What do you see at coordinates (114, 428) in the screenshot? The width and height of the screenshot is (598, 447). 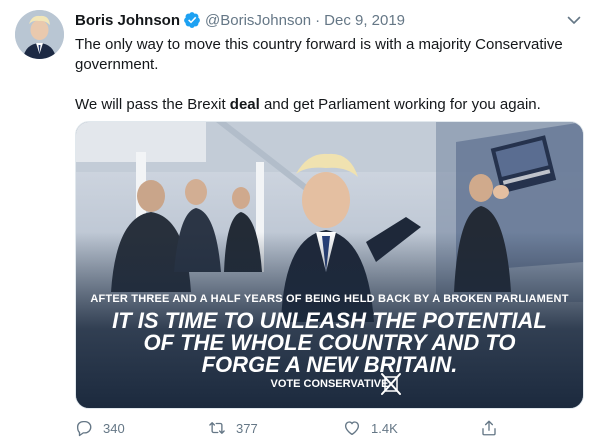 I see `reply-count: 340` at bounding box center [114, 428].